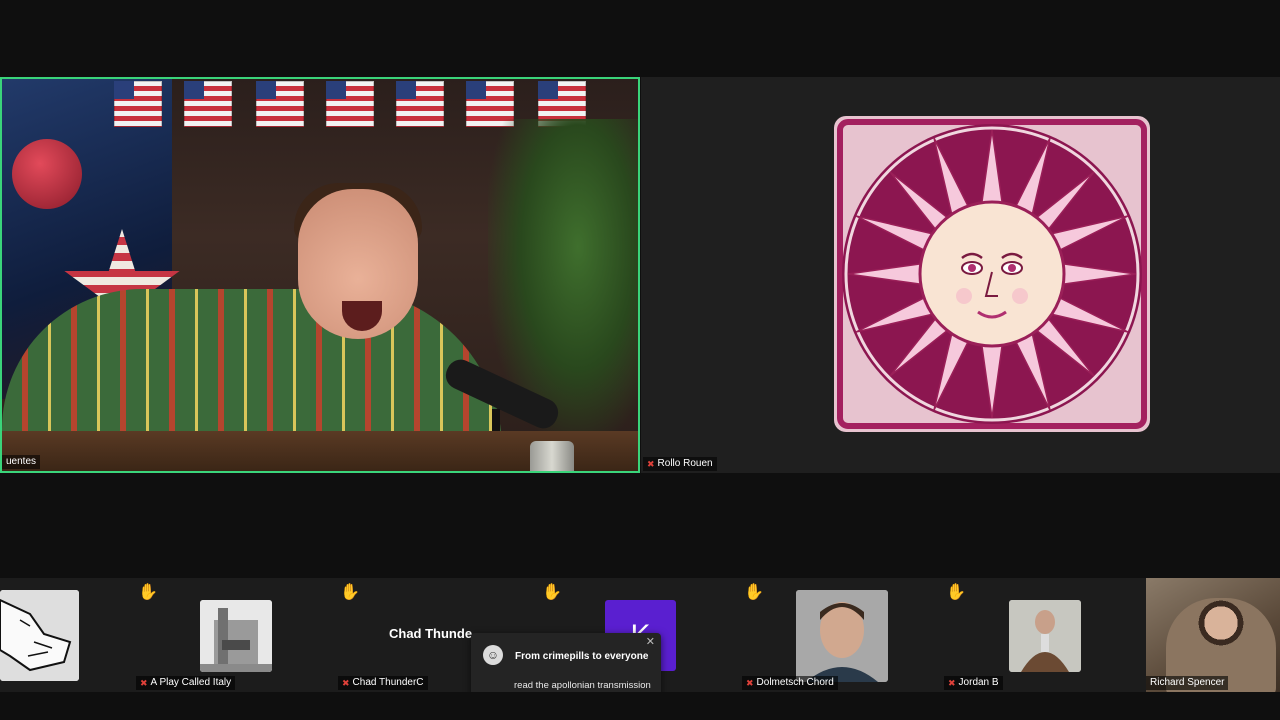 The height and width of the screenshot is (720, 1280). I want to click on participant-name-tag: ✖ Jordan B, so click(973, 683).